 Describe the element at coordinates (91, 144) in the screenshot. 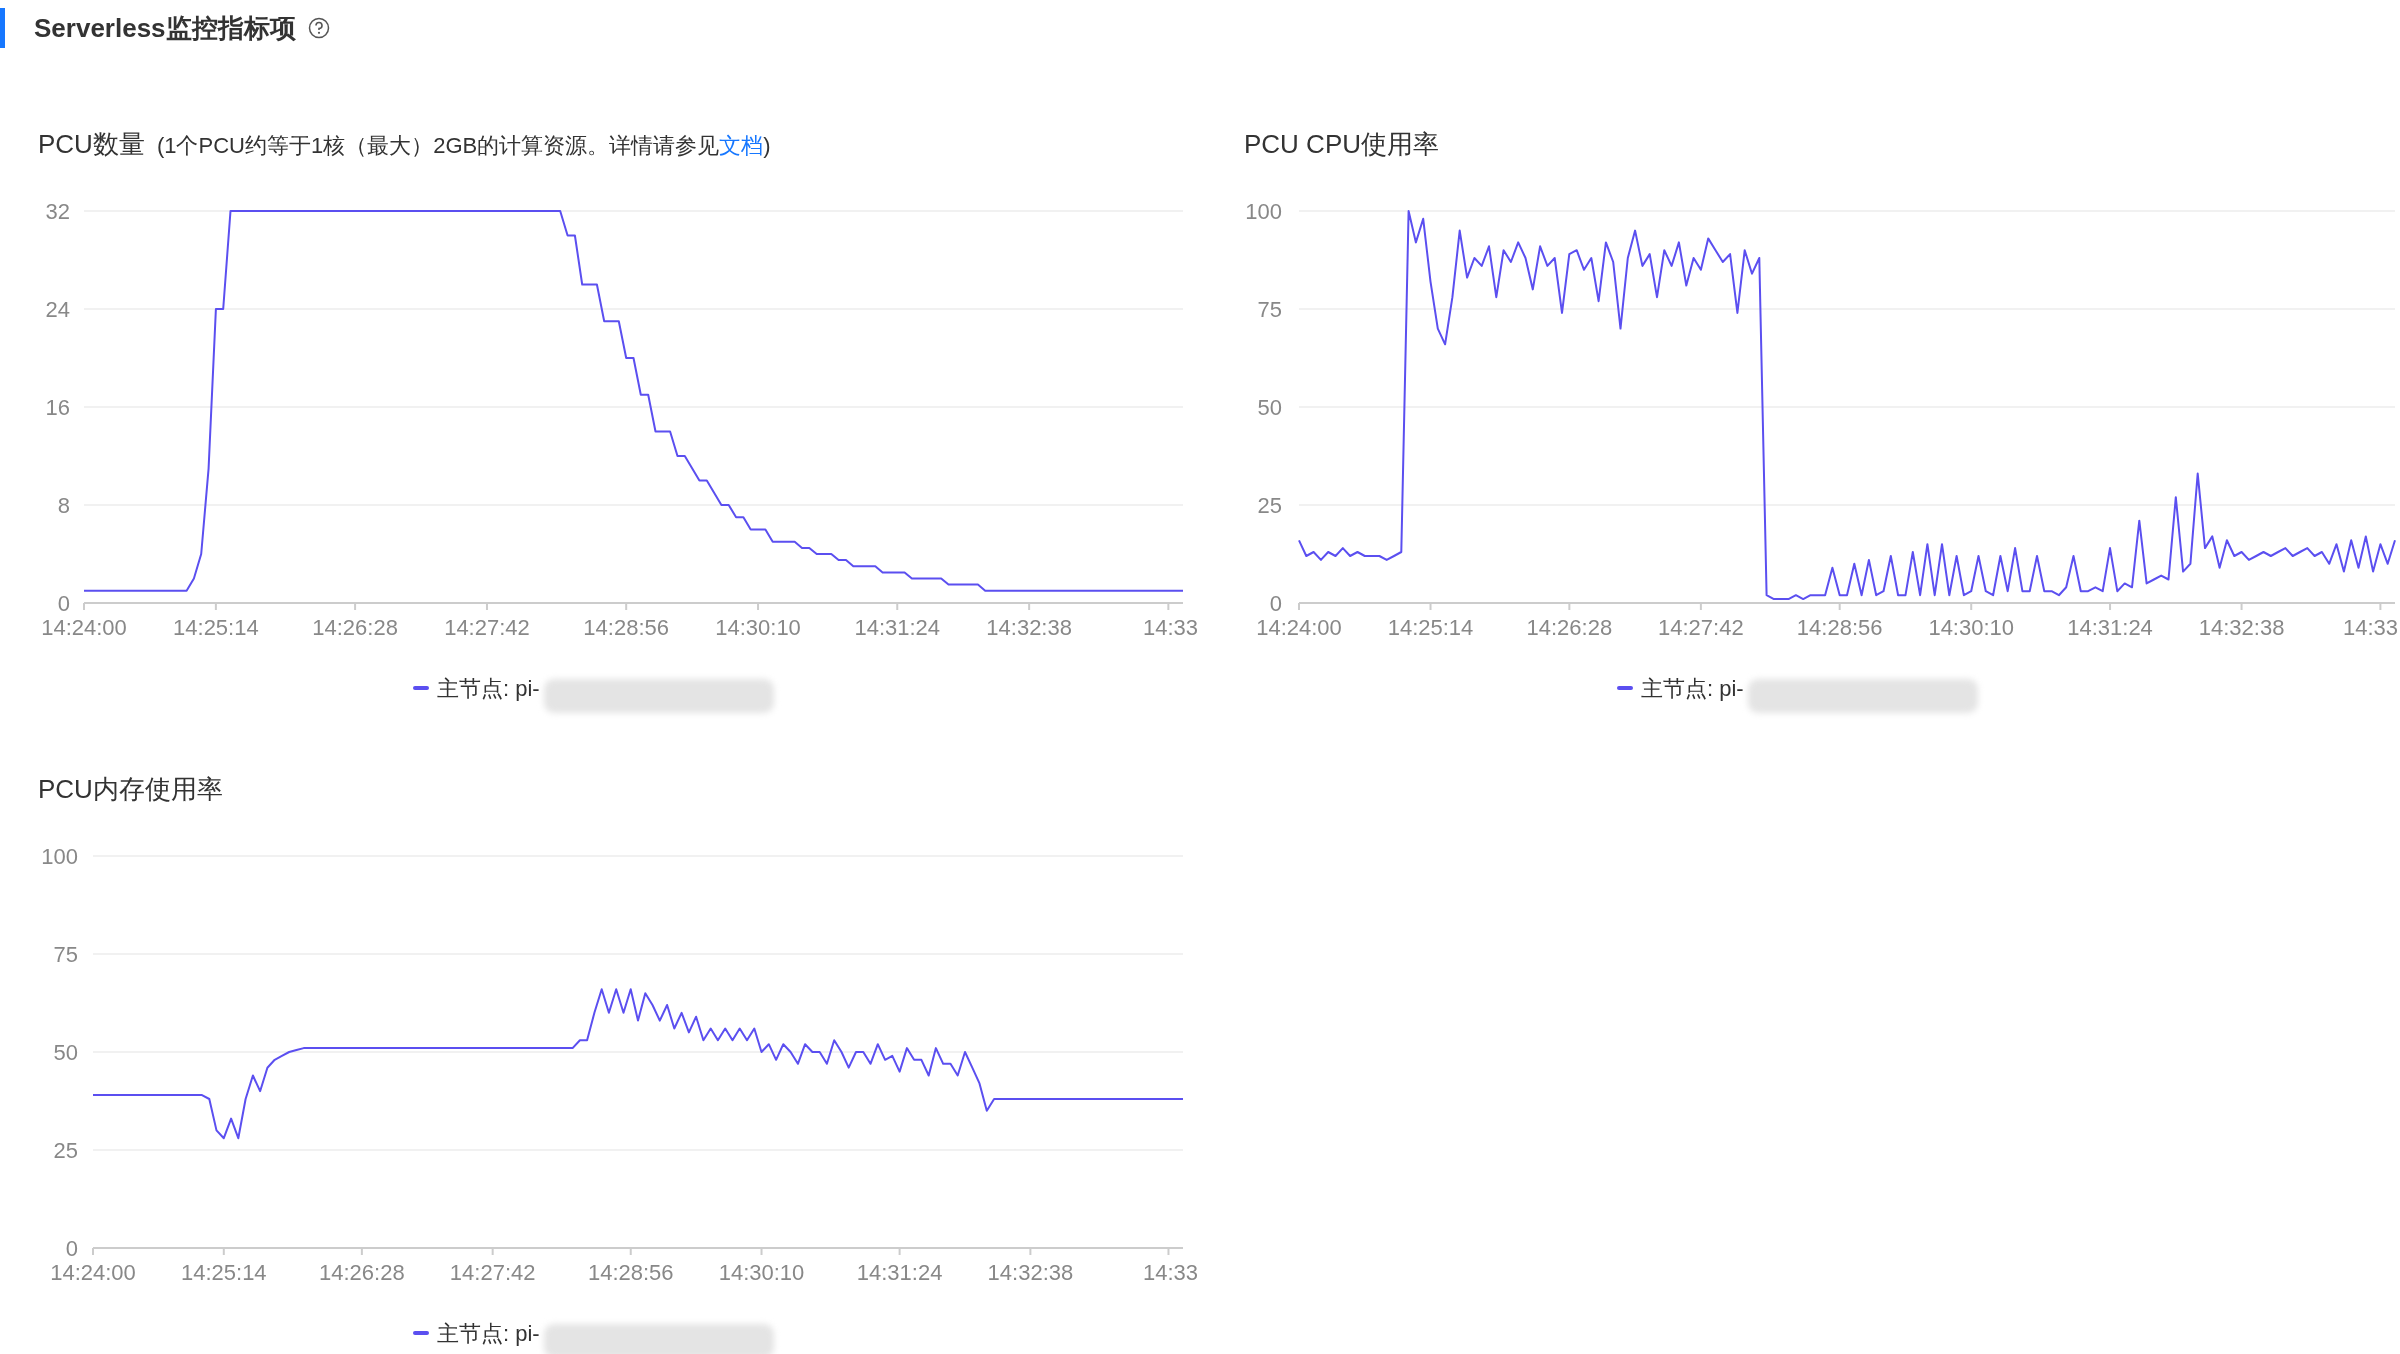

I see `chart-title: PCU数量` at that location.